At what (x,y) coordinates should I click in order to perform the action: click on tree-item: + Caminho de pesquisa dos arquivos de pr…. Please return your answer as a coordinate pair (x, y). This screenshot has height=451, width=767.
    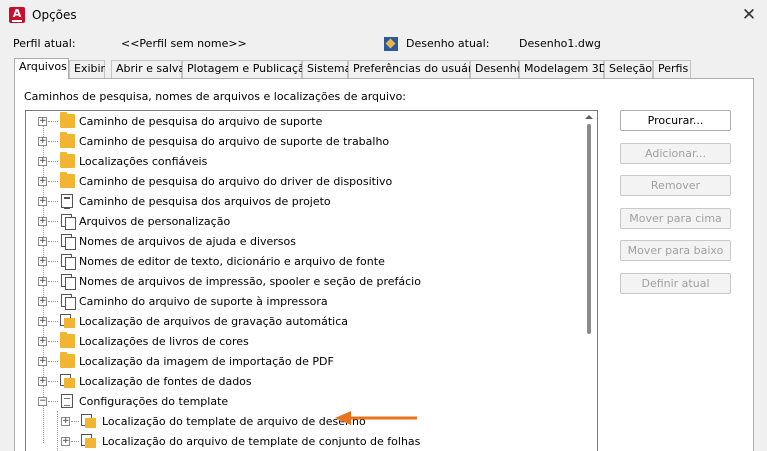
    Looking at the image, I should click on (305, 201).